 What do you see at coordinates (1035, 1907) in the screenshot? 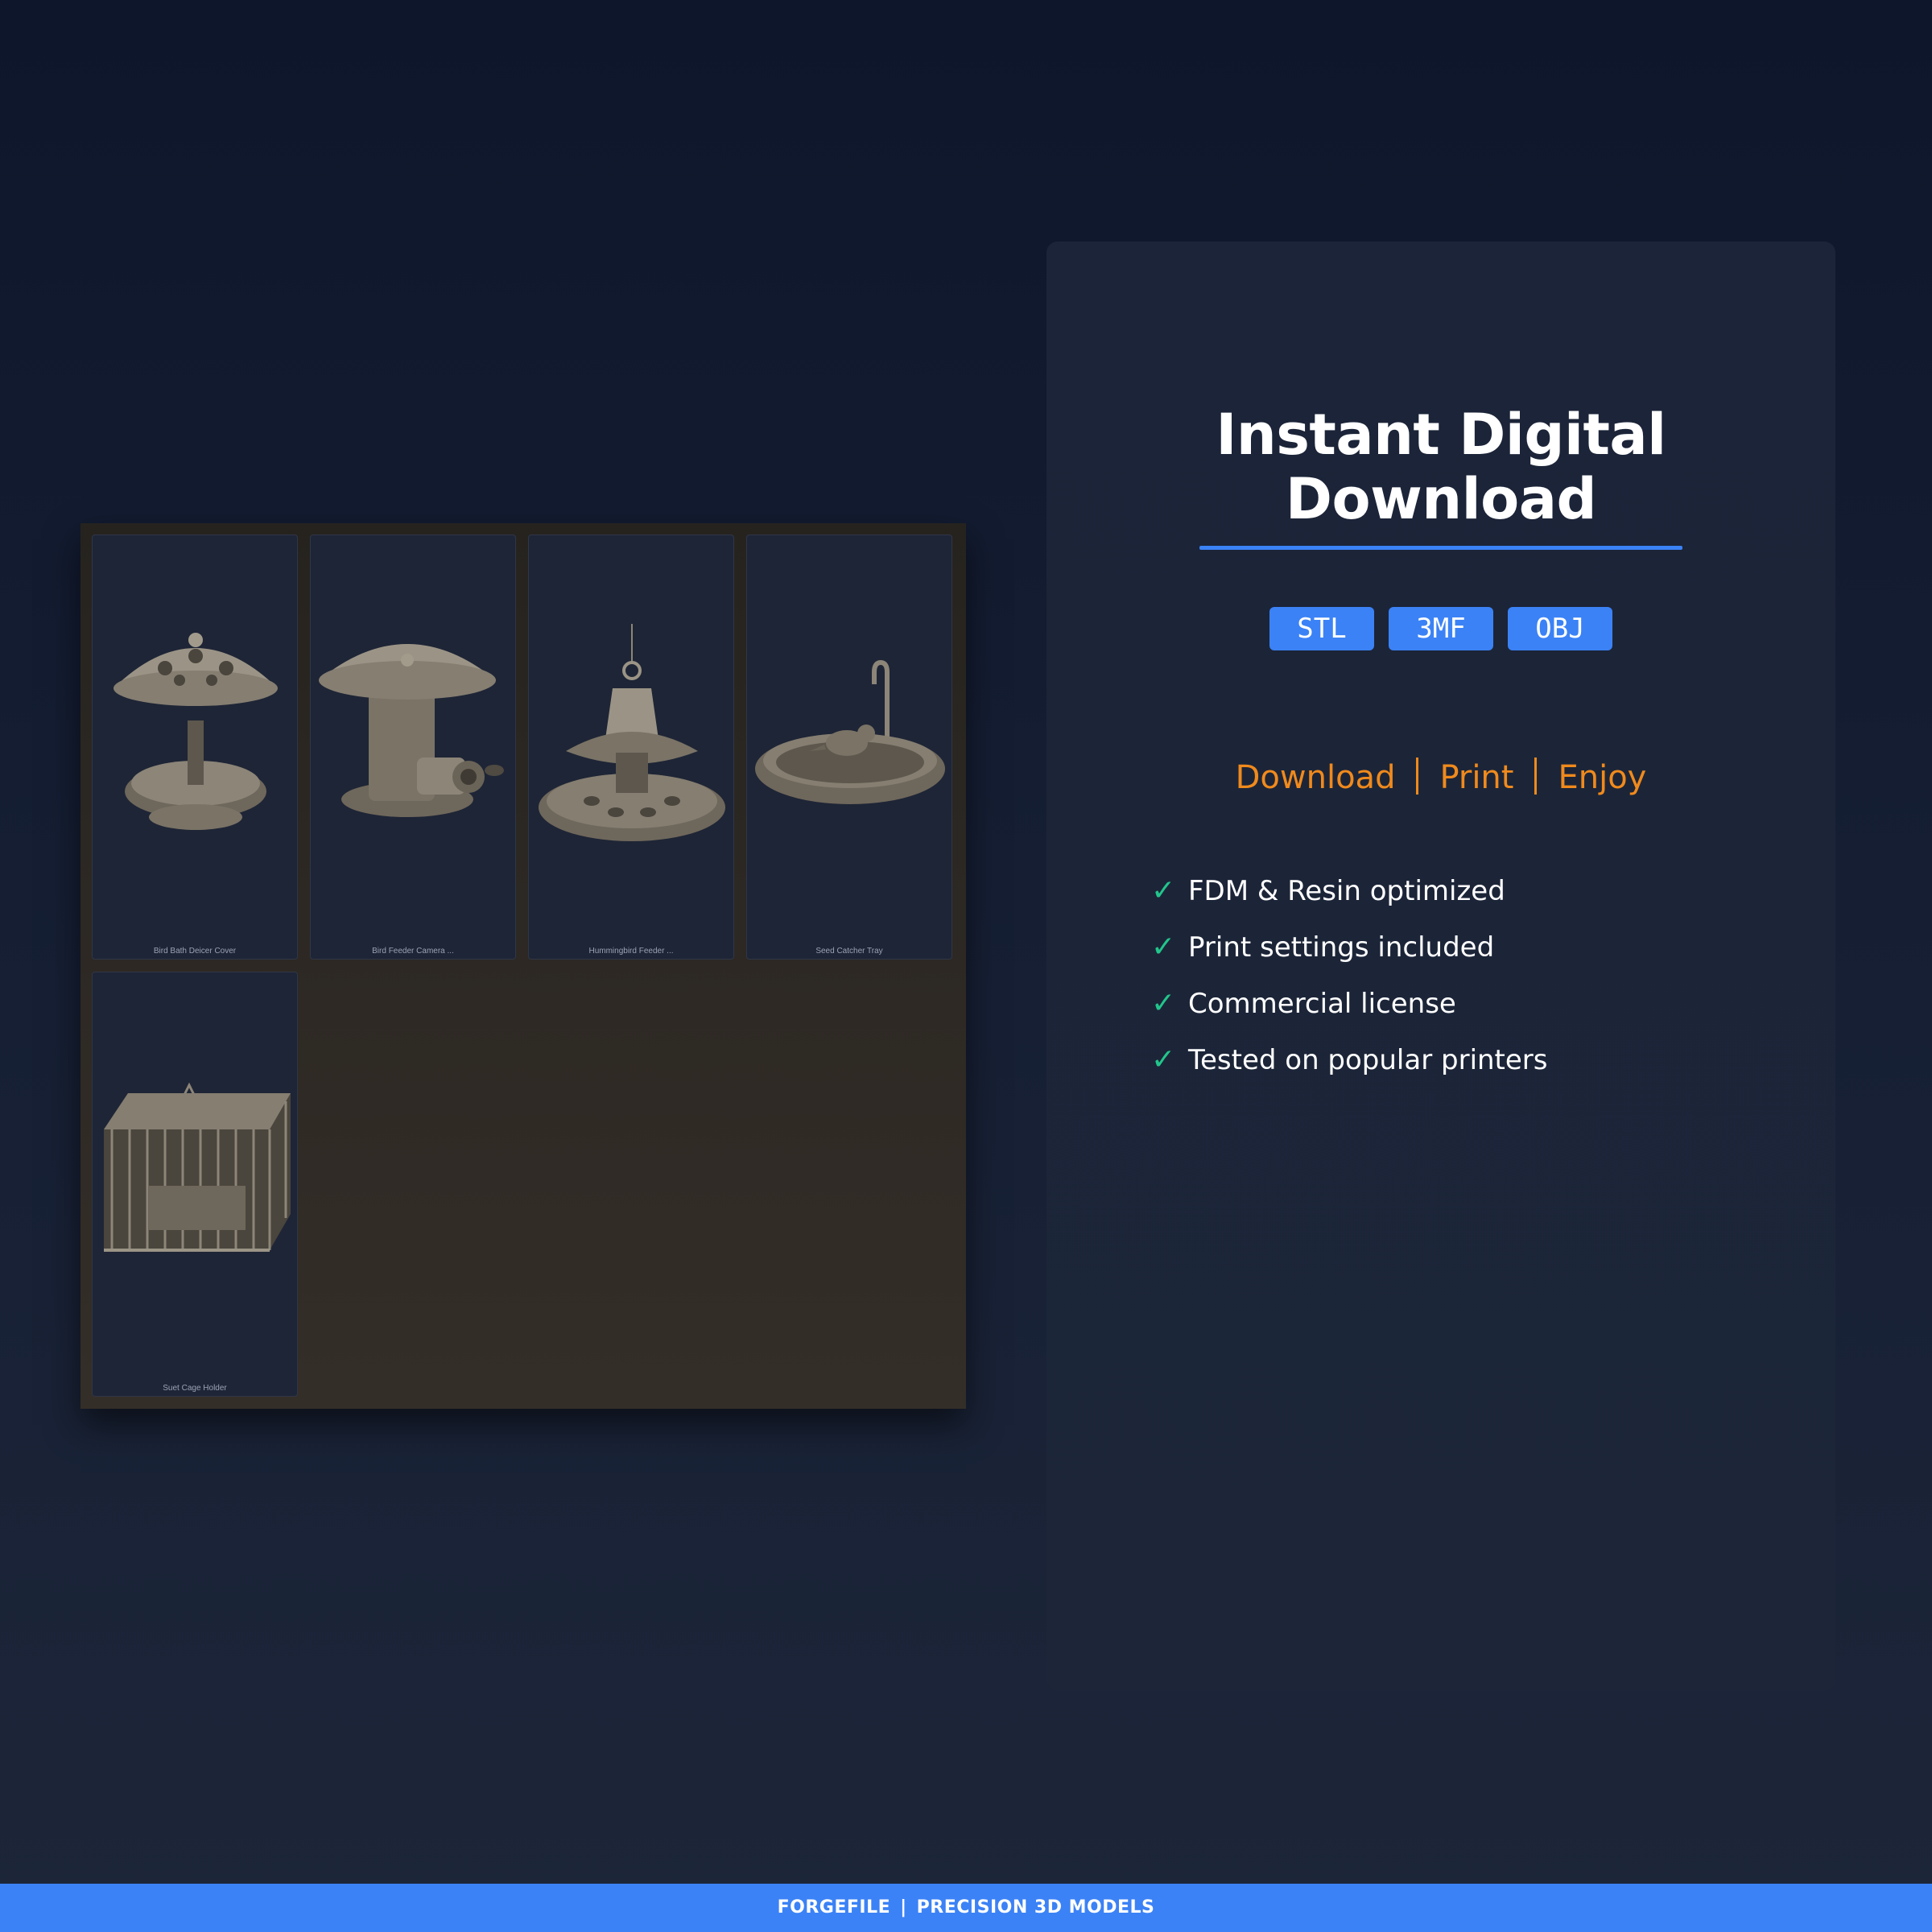
I see `footer-subtitle: PRECISION 3D MODELS` at bounding box center [1035, 1907].